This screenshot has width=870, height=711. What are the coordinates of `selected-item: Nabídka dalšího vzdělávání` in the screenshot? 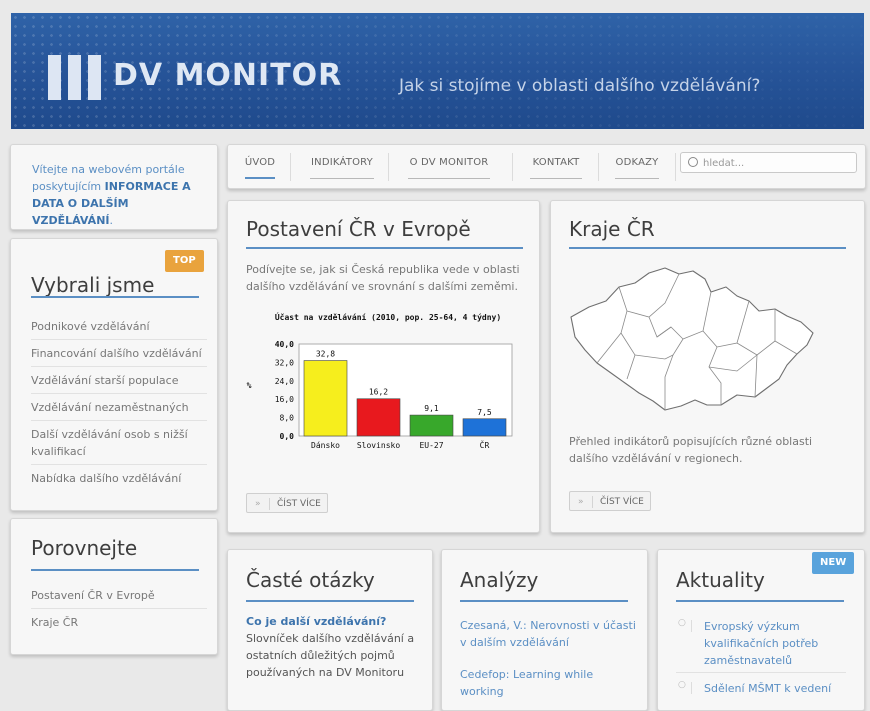 It's located at (119, 478).